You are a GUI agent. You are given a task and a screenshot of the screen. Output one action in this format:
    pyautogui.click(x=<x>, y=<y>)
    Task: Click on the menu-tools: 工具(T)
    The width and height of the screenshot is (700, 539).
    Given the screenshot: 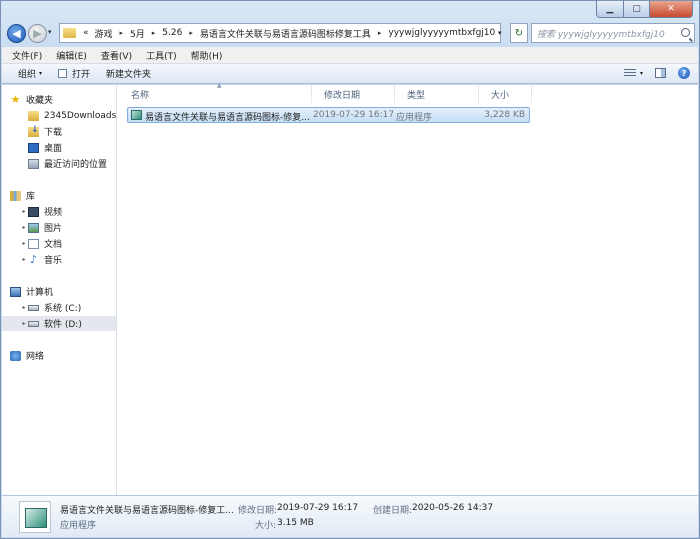 What is the action you would take?
    pyautogui.click(x=161, y=55)
    